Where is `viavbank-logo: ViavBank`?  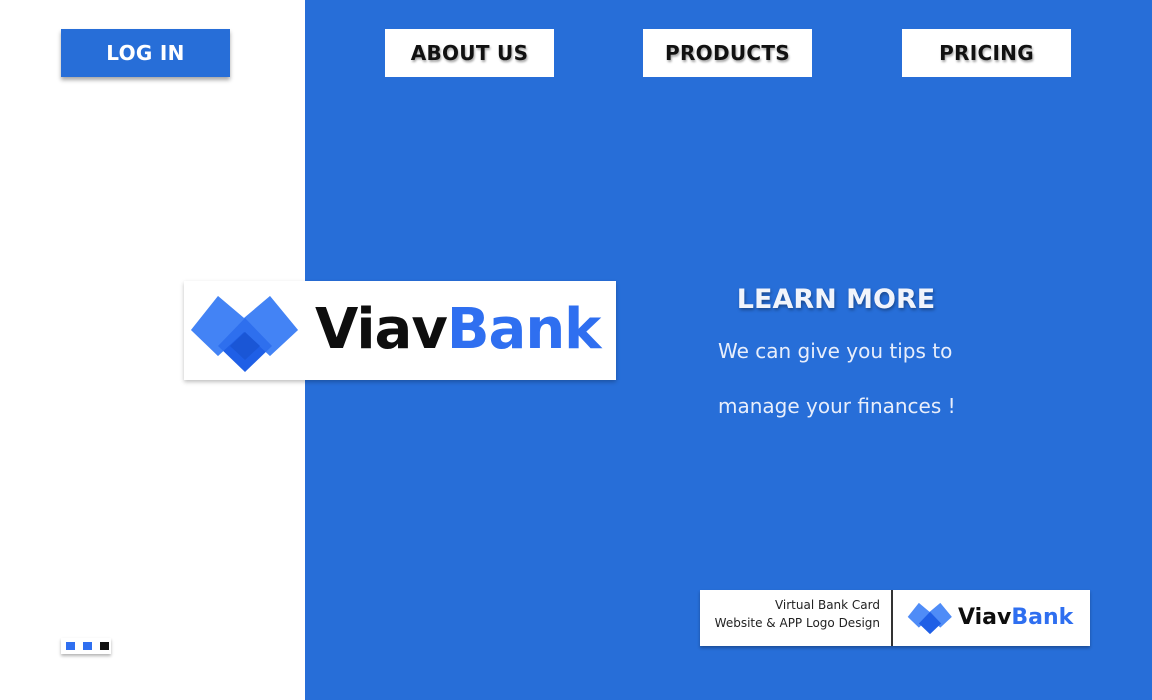
viavbank-logo: ViavBank is located at coordinates (400, 330).